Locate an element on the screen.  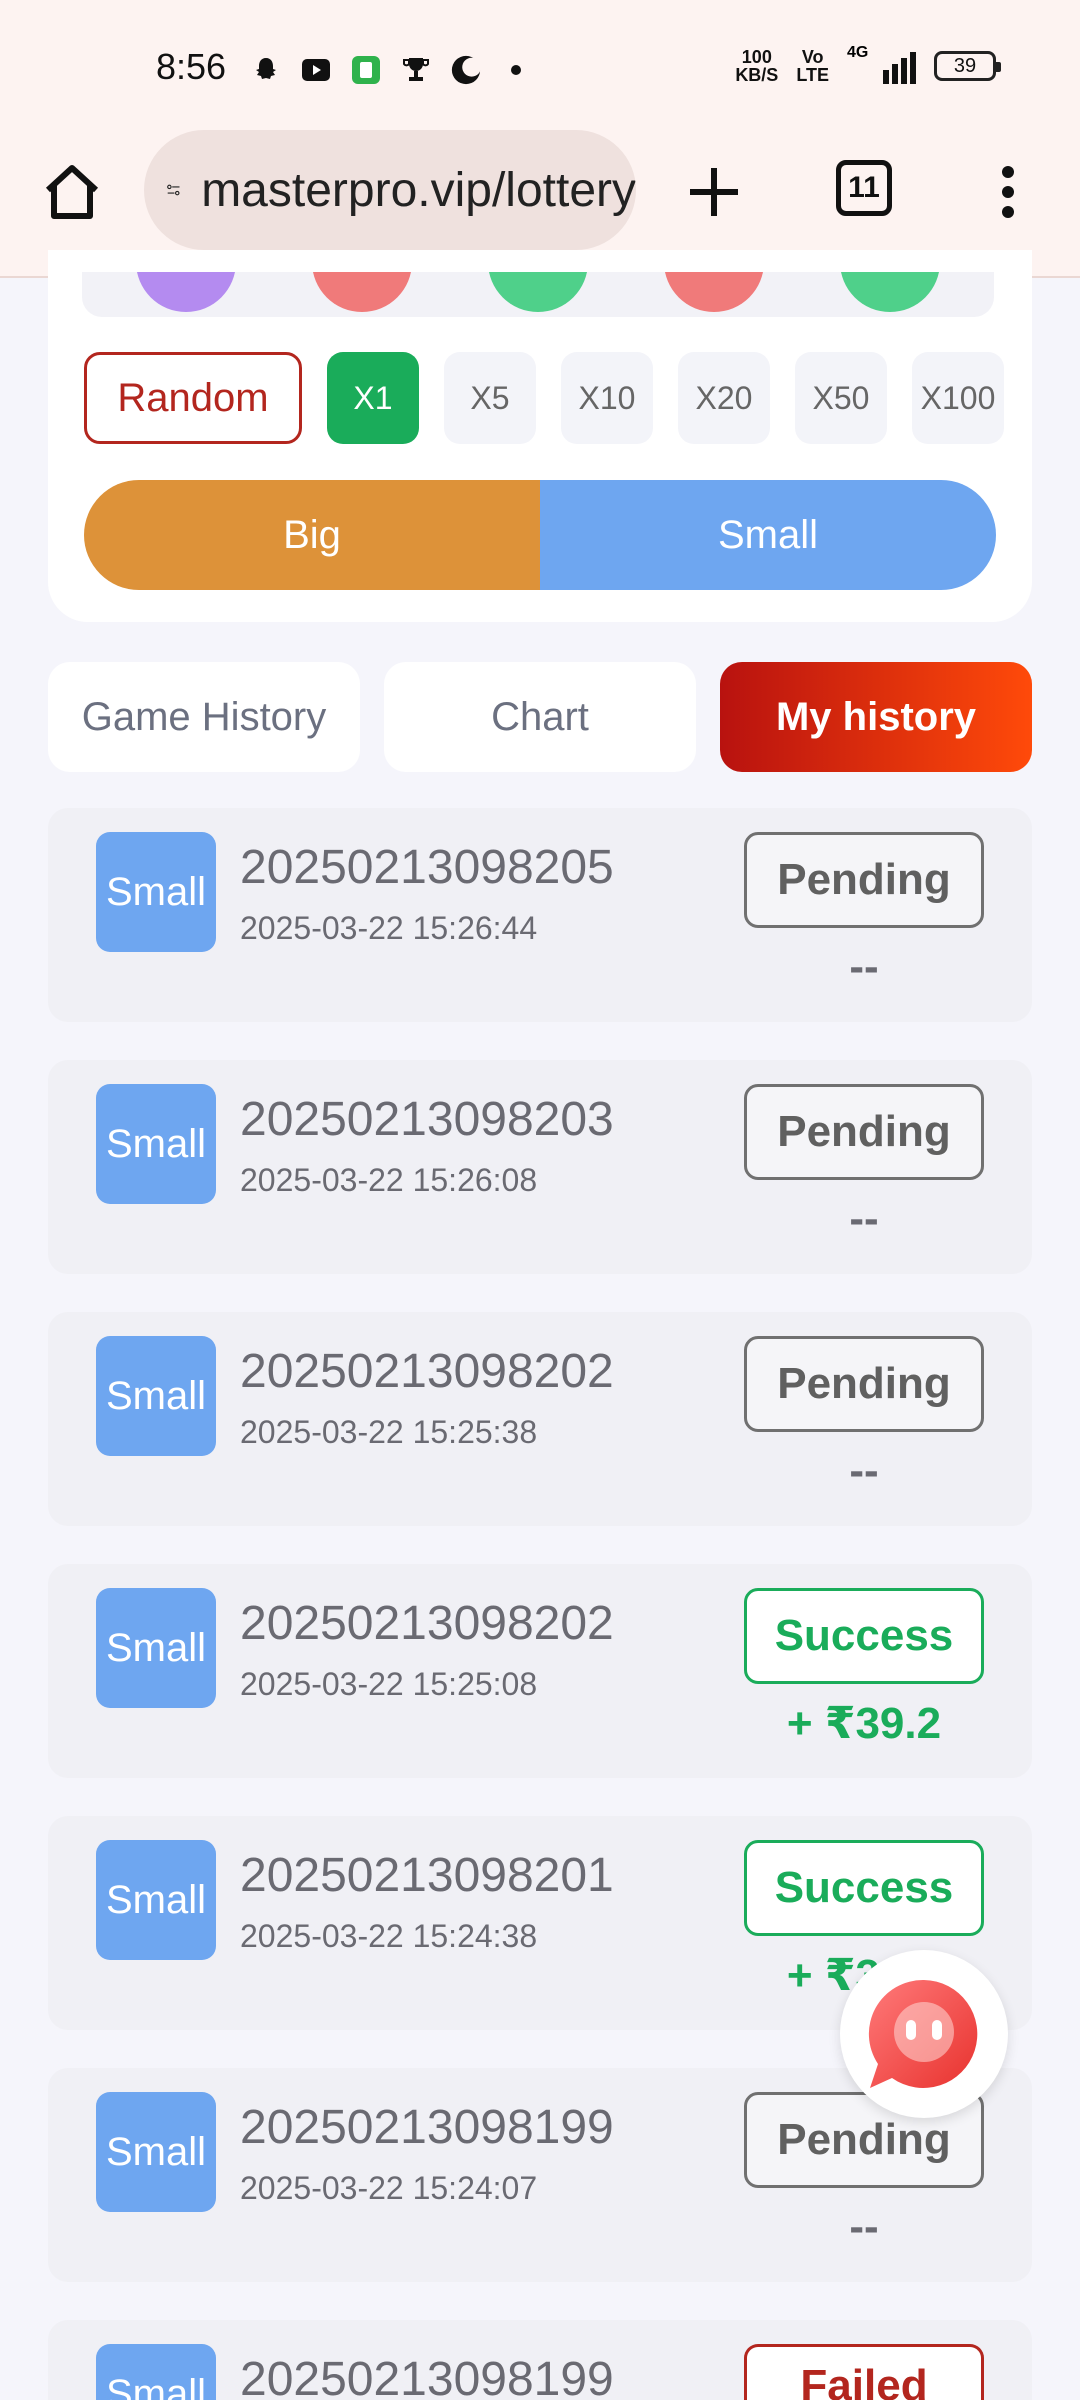
bet-panel: Random X1 X5 X10 X20 X50 X100 Big Small is located at coordinates (540, 436).